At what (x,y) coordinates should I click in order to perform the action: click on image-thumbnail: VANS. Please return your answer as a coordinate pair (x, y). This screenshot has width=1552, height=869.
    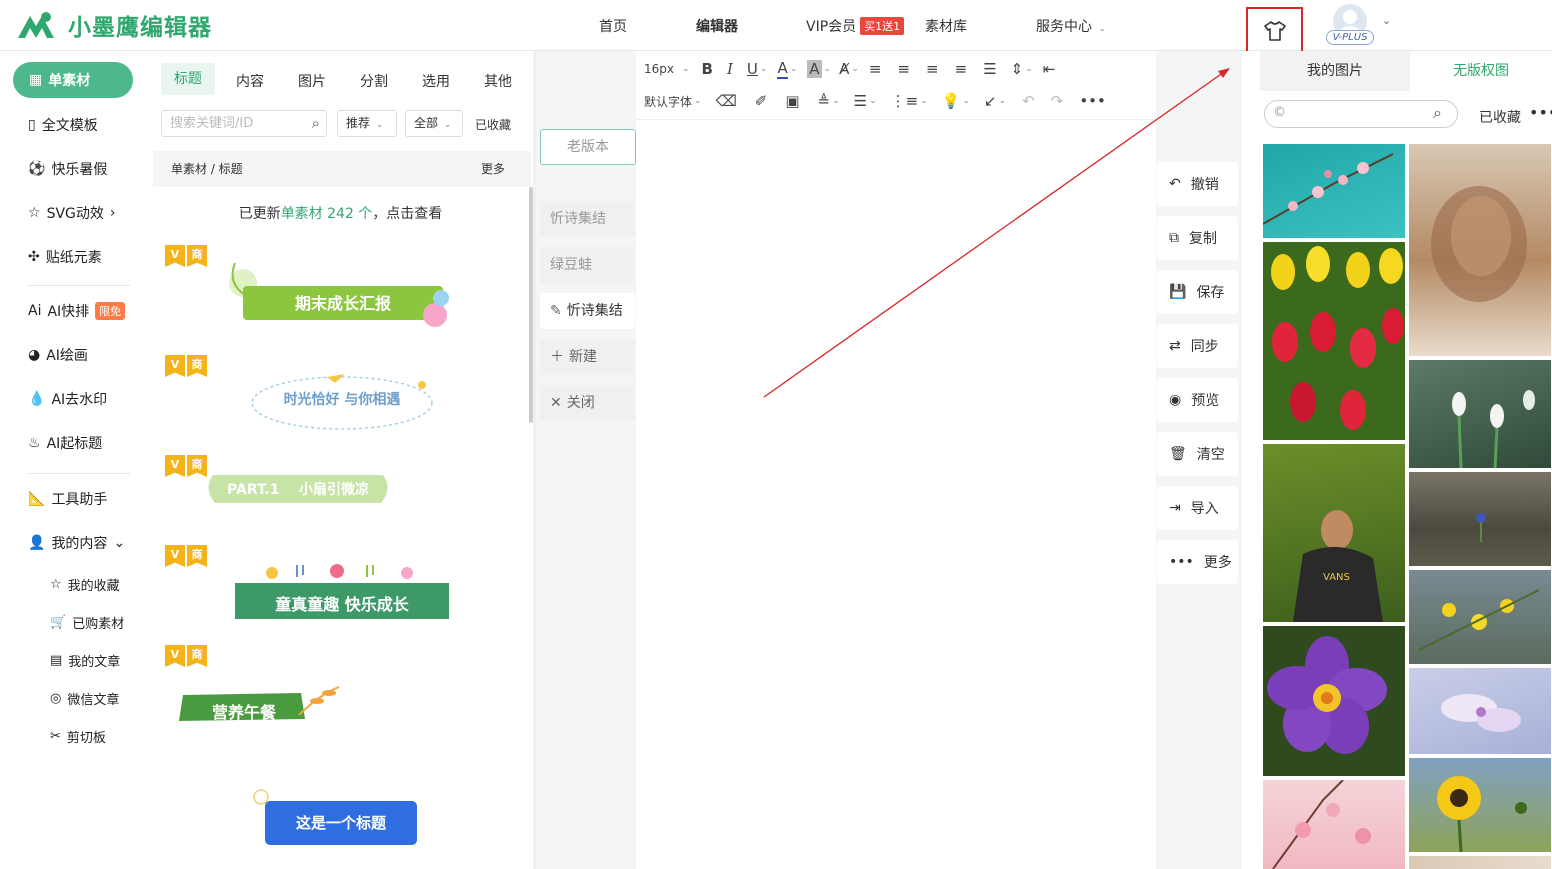
    Looking at the image, I should click on (1334, 533).